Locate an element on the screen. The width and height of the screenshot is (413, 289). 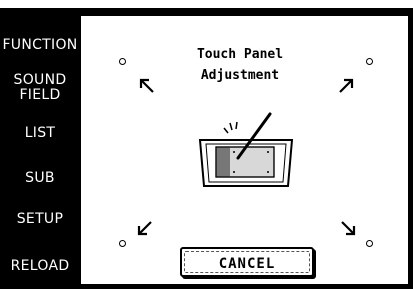
side-item-label: SETUP is located at coordinates (40, 219).